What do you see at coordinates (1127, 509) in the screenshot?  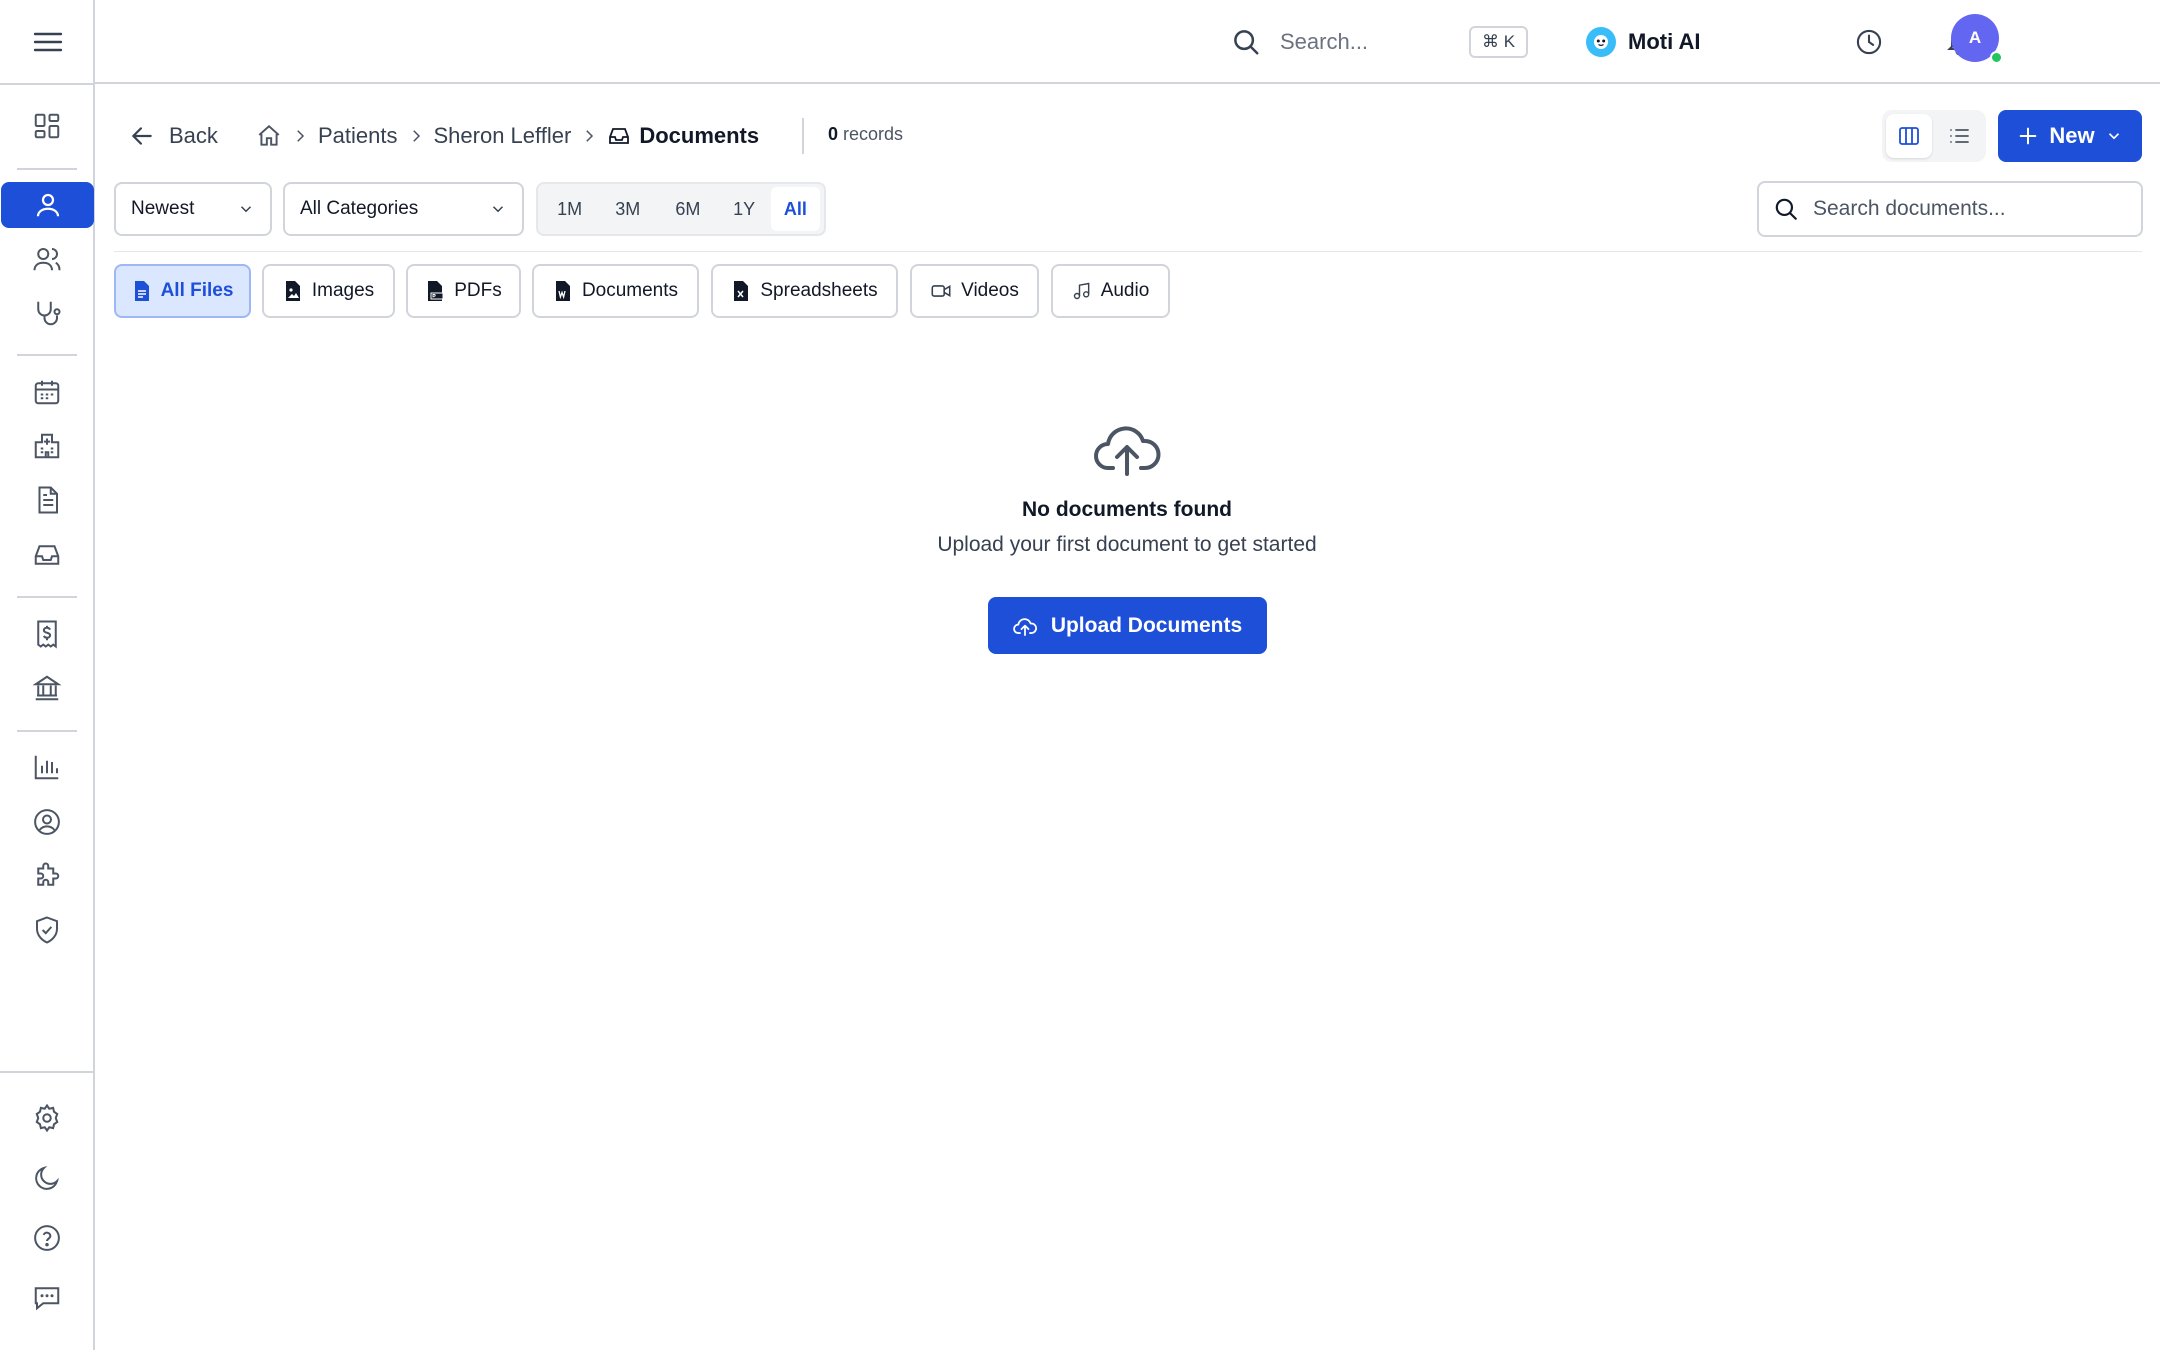 I see `empty-state-title: No documents found` at bounding box center [1127, 509].